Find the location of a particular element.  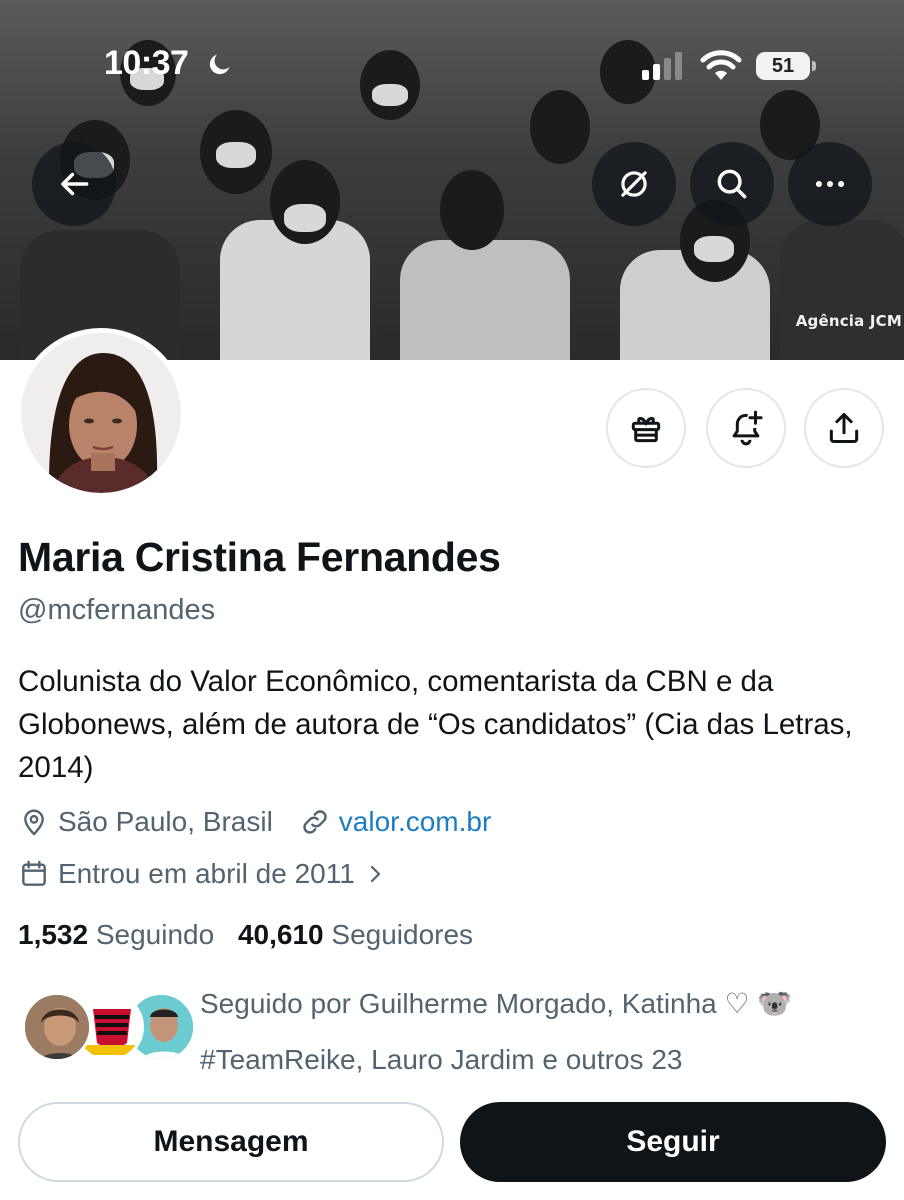

profile-location: São Paulo, Brasil is located at coordinates (165, 821).